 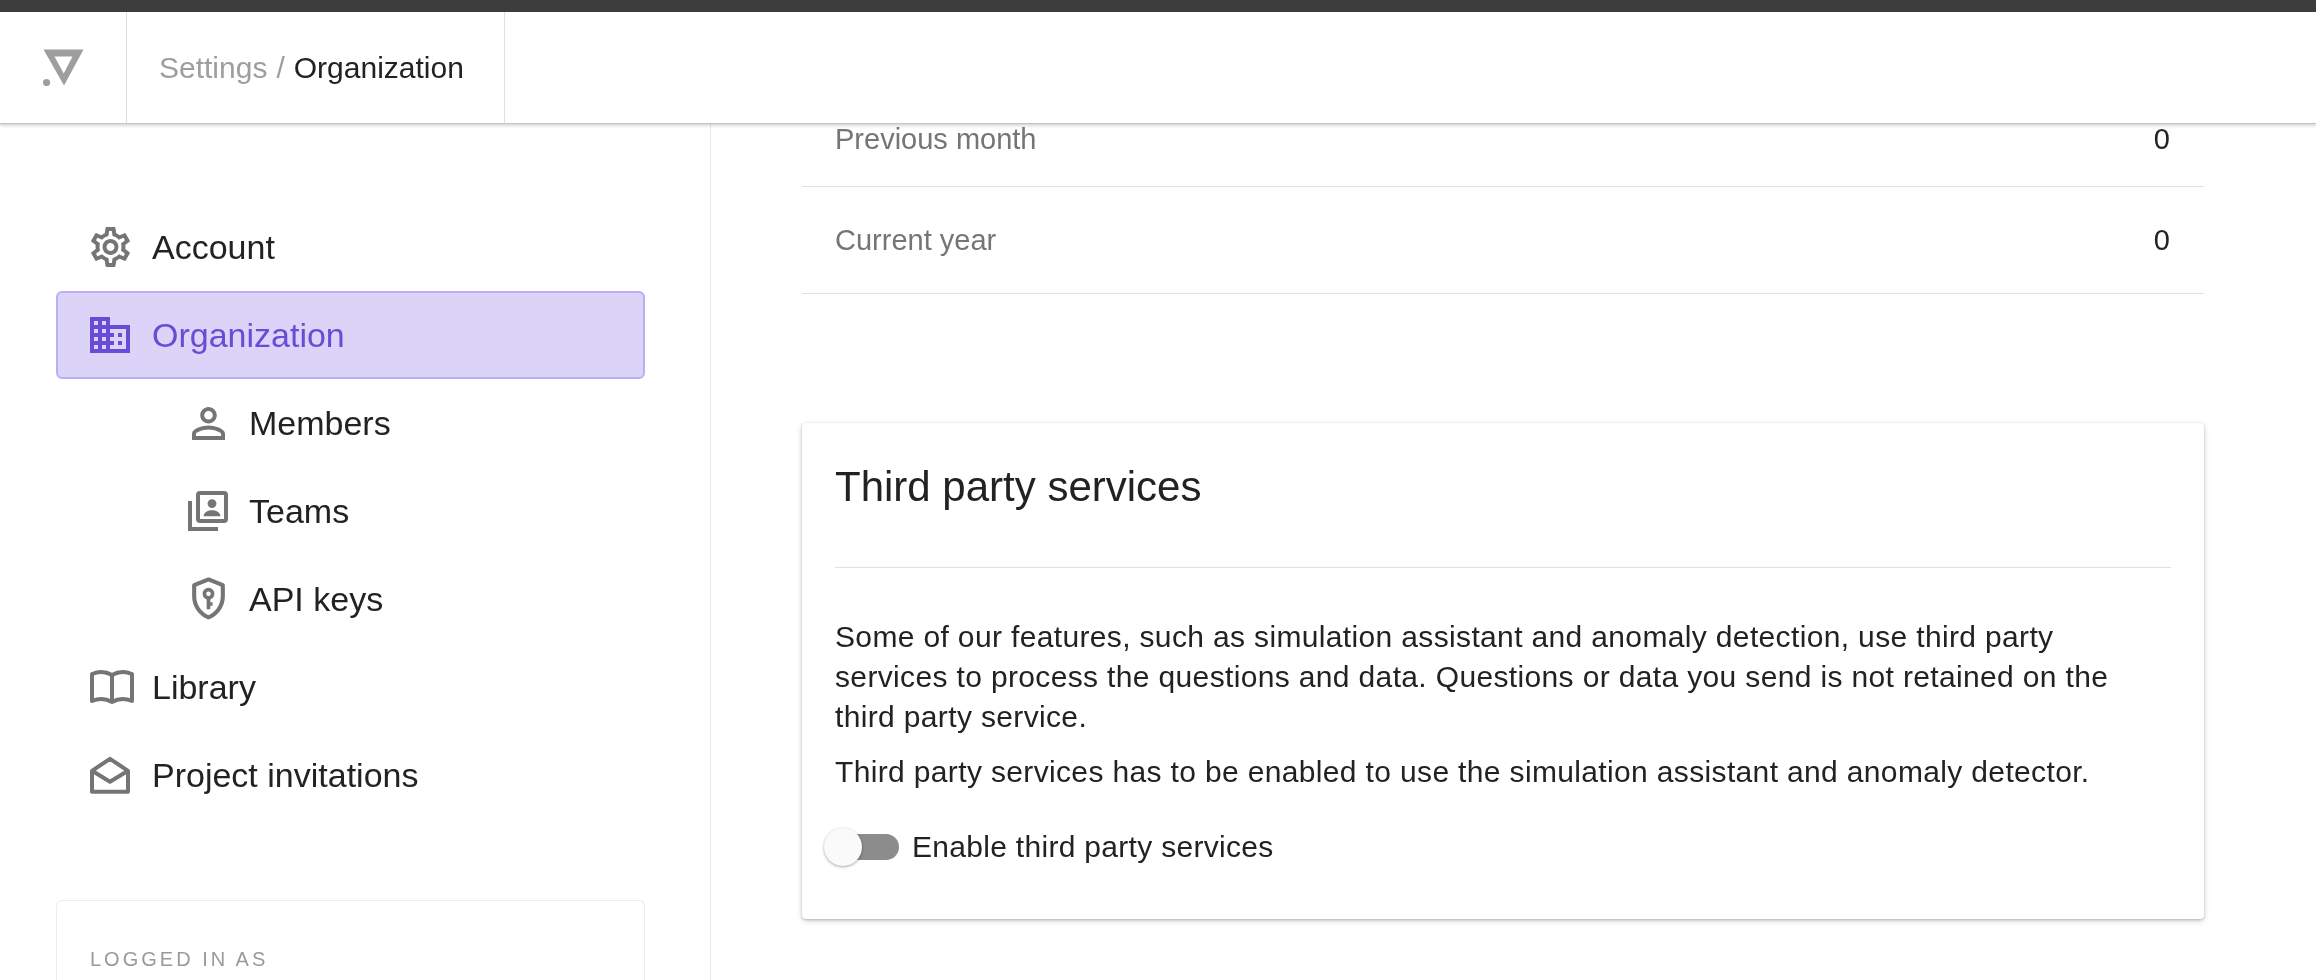 What do you see at coordinates (112, 687) in the screenshot?
I see `book-icon` at bounding box center [112, 687].